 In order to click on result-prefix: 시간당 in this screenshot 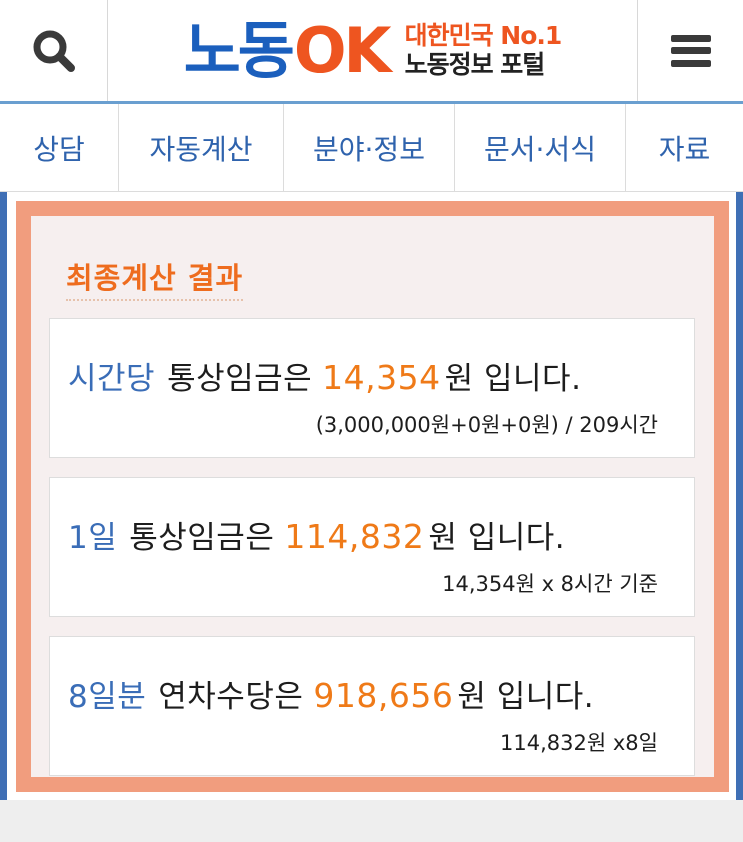, I will do `click(112, 379)`.